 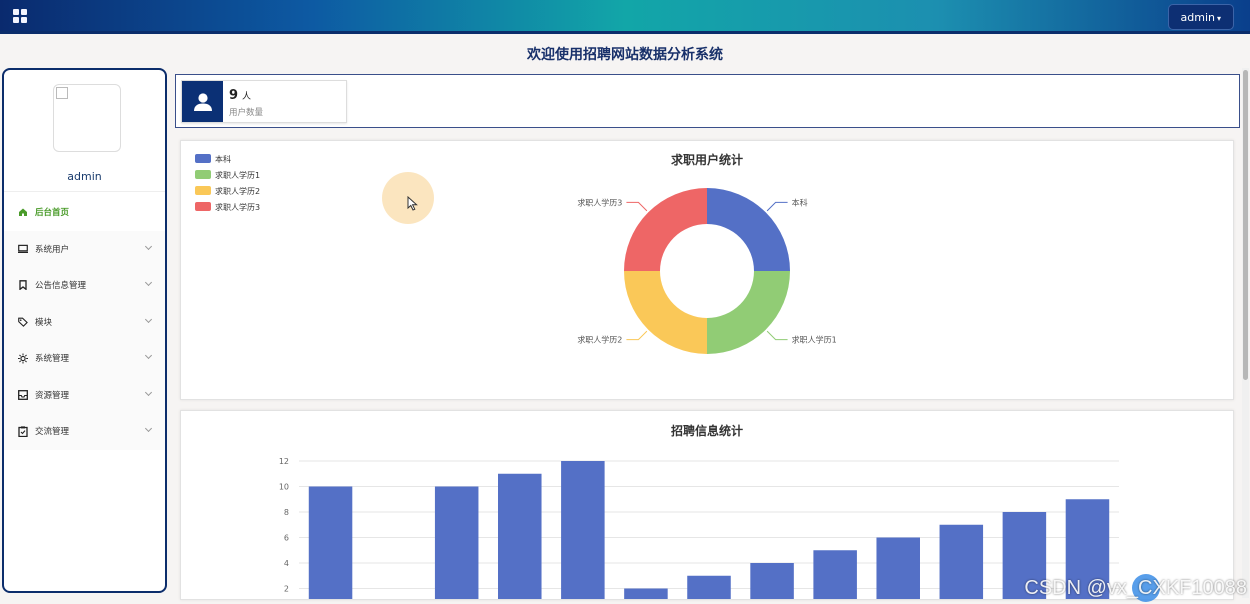 I want to click on bookmark-icon, so click(x=23, y=285).